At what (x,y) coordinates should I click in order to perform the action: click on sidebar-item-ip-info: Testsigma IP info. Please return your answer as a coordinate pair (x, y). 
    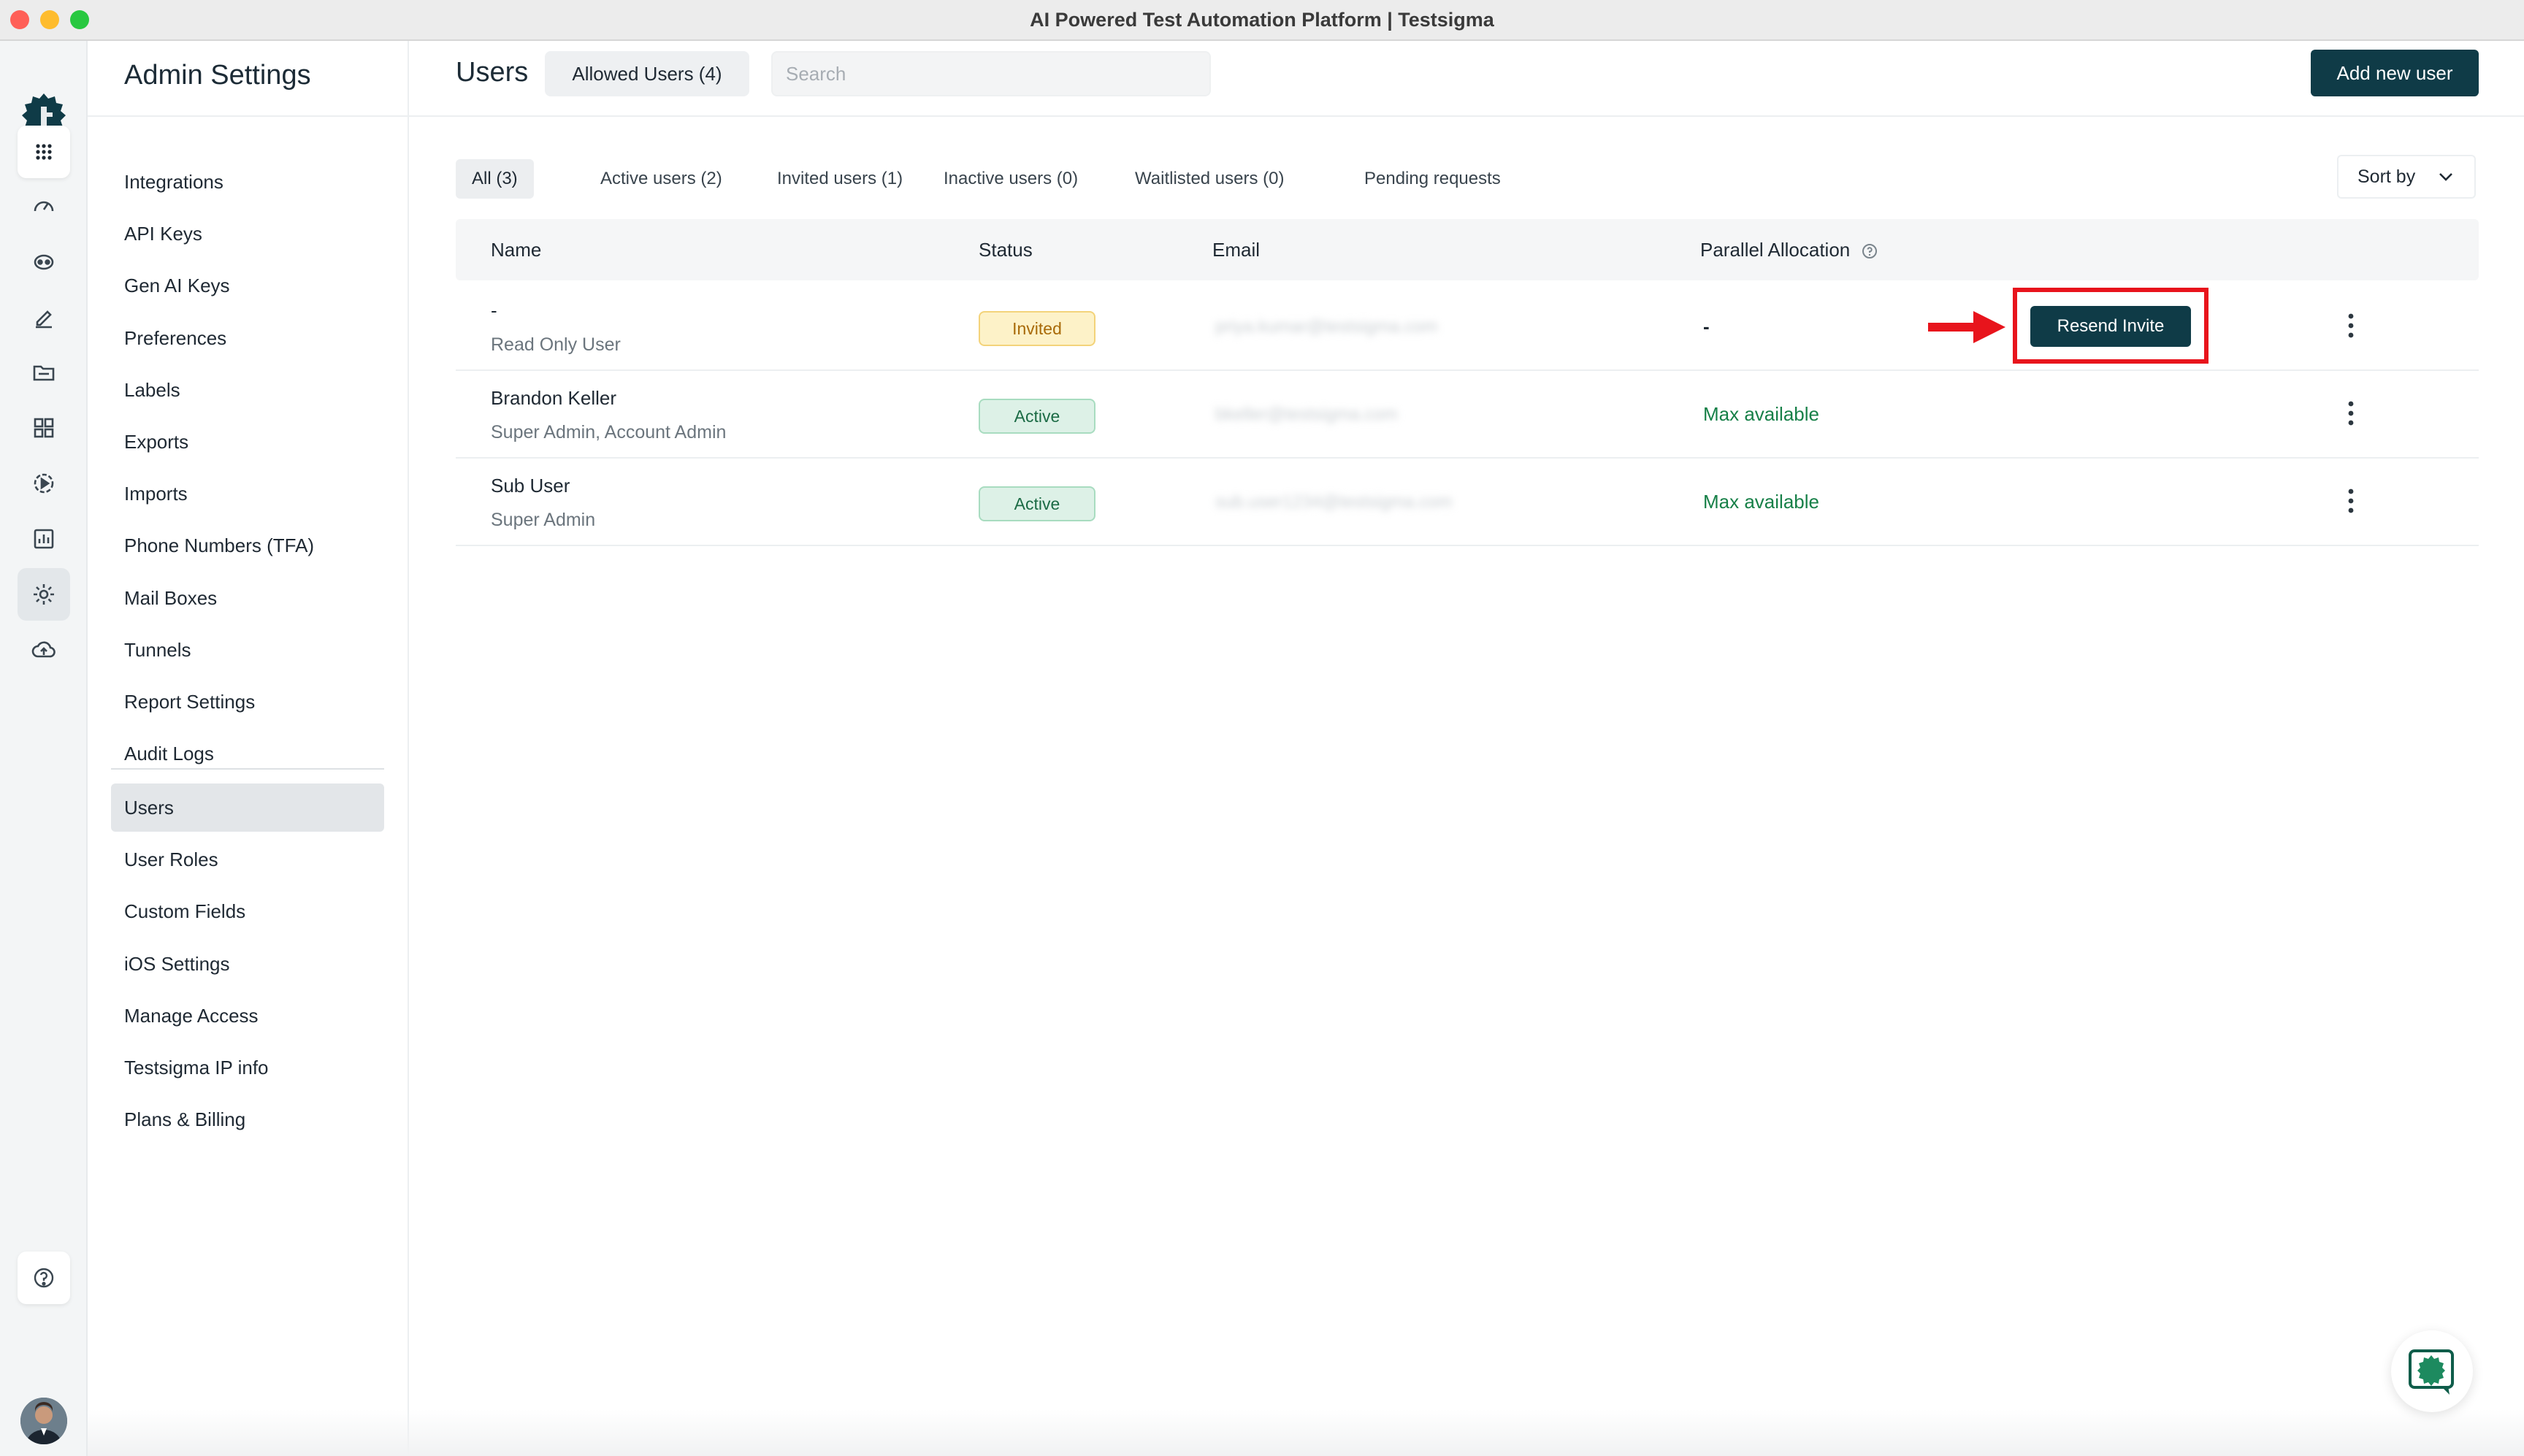
    Looking at the image, I should click on (247, 1067).